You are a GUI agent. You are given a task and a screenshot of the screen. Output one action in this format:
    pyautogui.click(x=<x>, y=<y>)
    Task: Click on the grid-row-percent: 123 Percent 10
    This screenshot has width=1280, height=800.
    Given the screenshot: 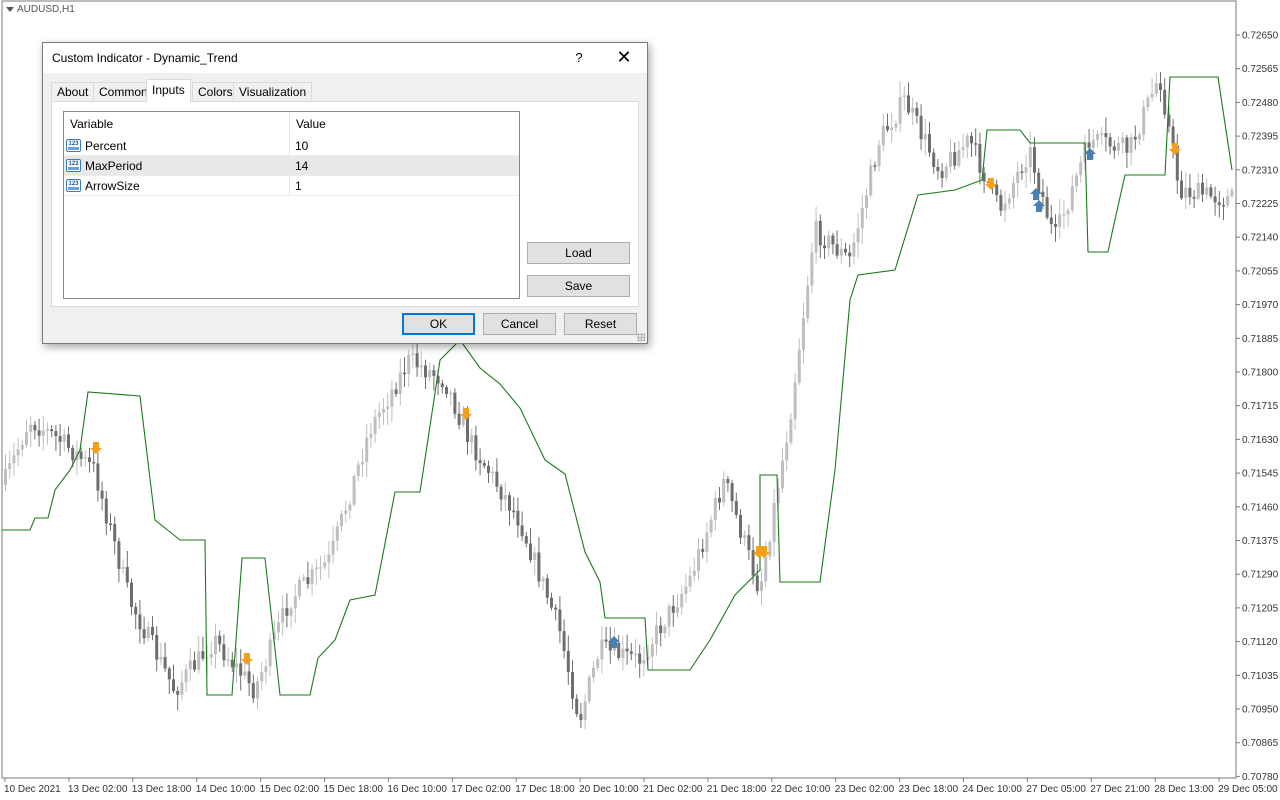 What is the action you would take?
    pyautogui.click(x=291, y=146)
    